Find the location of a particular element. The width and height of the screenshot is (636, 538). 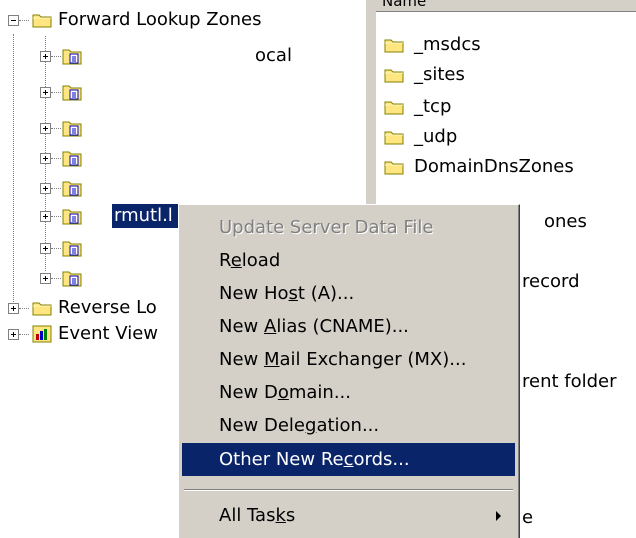

tree-item-forward-lookup-zones: Forward Lookup Zones is located at coordinates (183, 20).